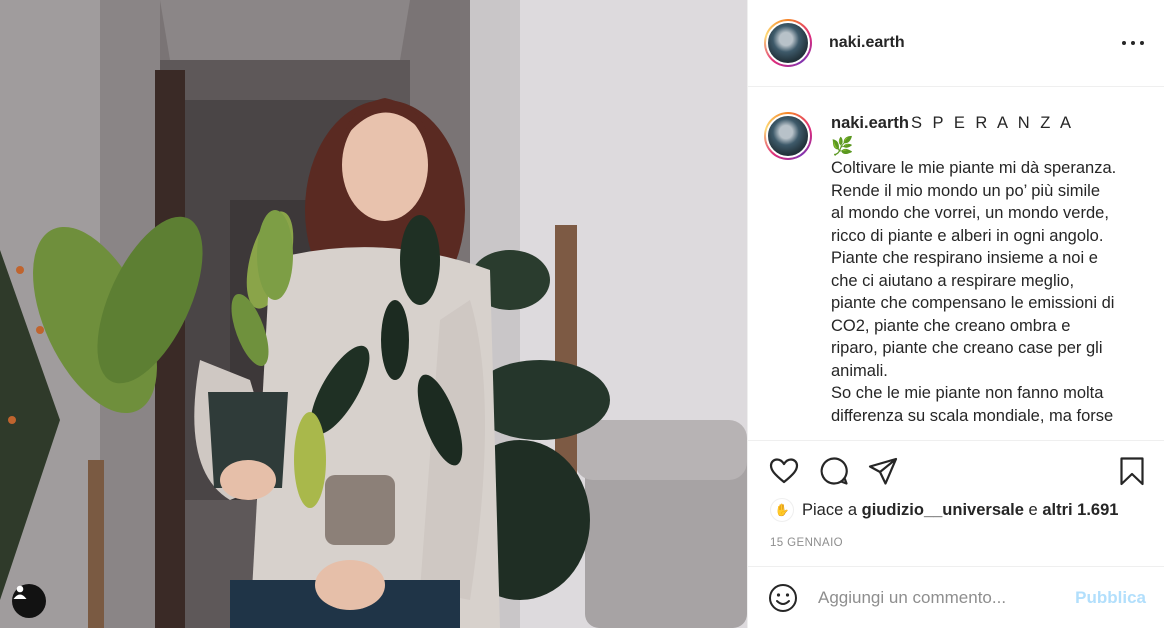 This screenshot has height=628, width=1164. Describe the element at coordinates (29, 601) in the screenshot. I see `tagged-users-button` at that location.